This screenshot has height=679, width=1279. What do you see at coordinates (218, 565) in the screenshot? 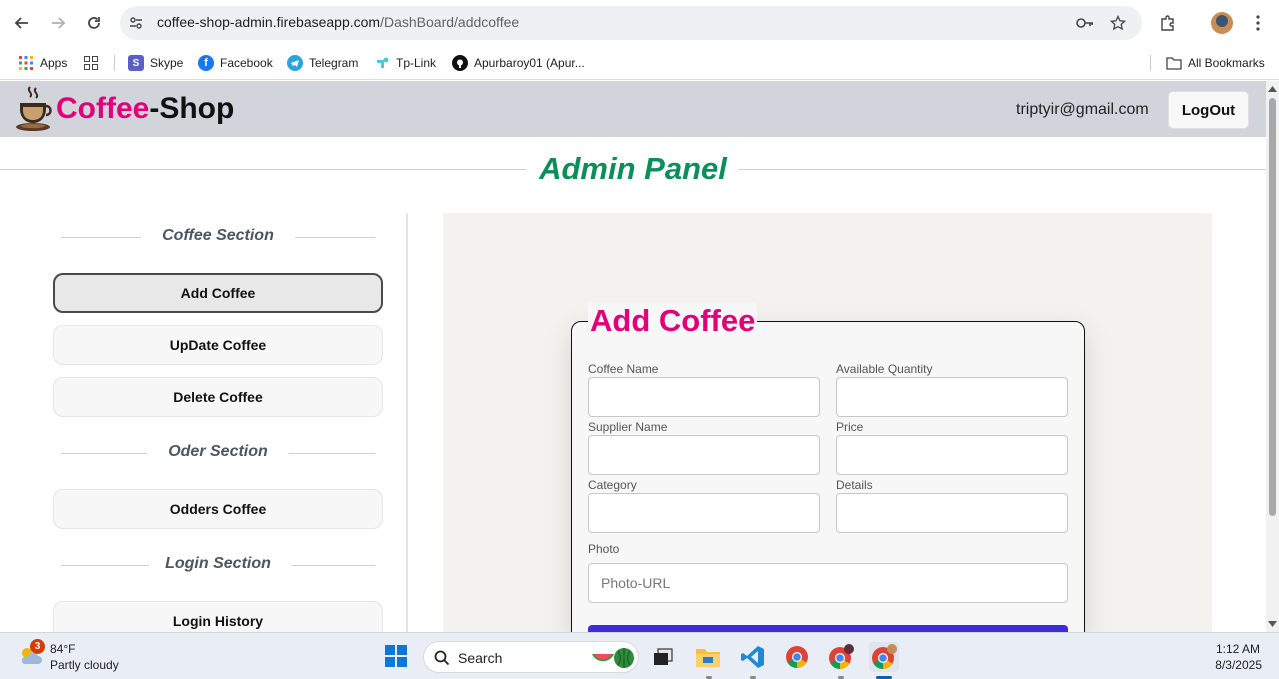
I see `login-section-heading: Login Section` at bounding box center [218, 565].